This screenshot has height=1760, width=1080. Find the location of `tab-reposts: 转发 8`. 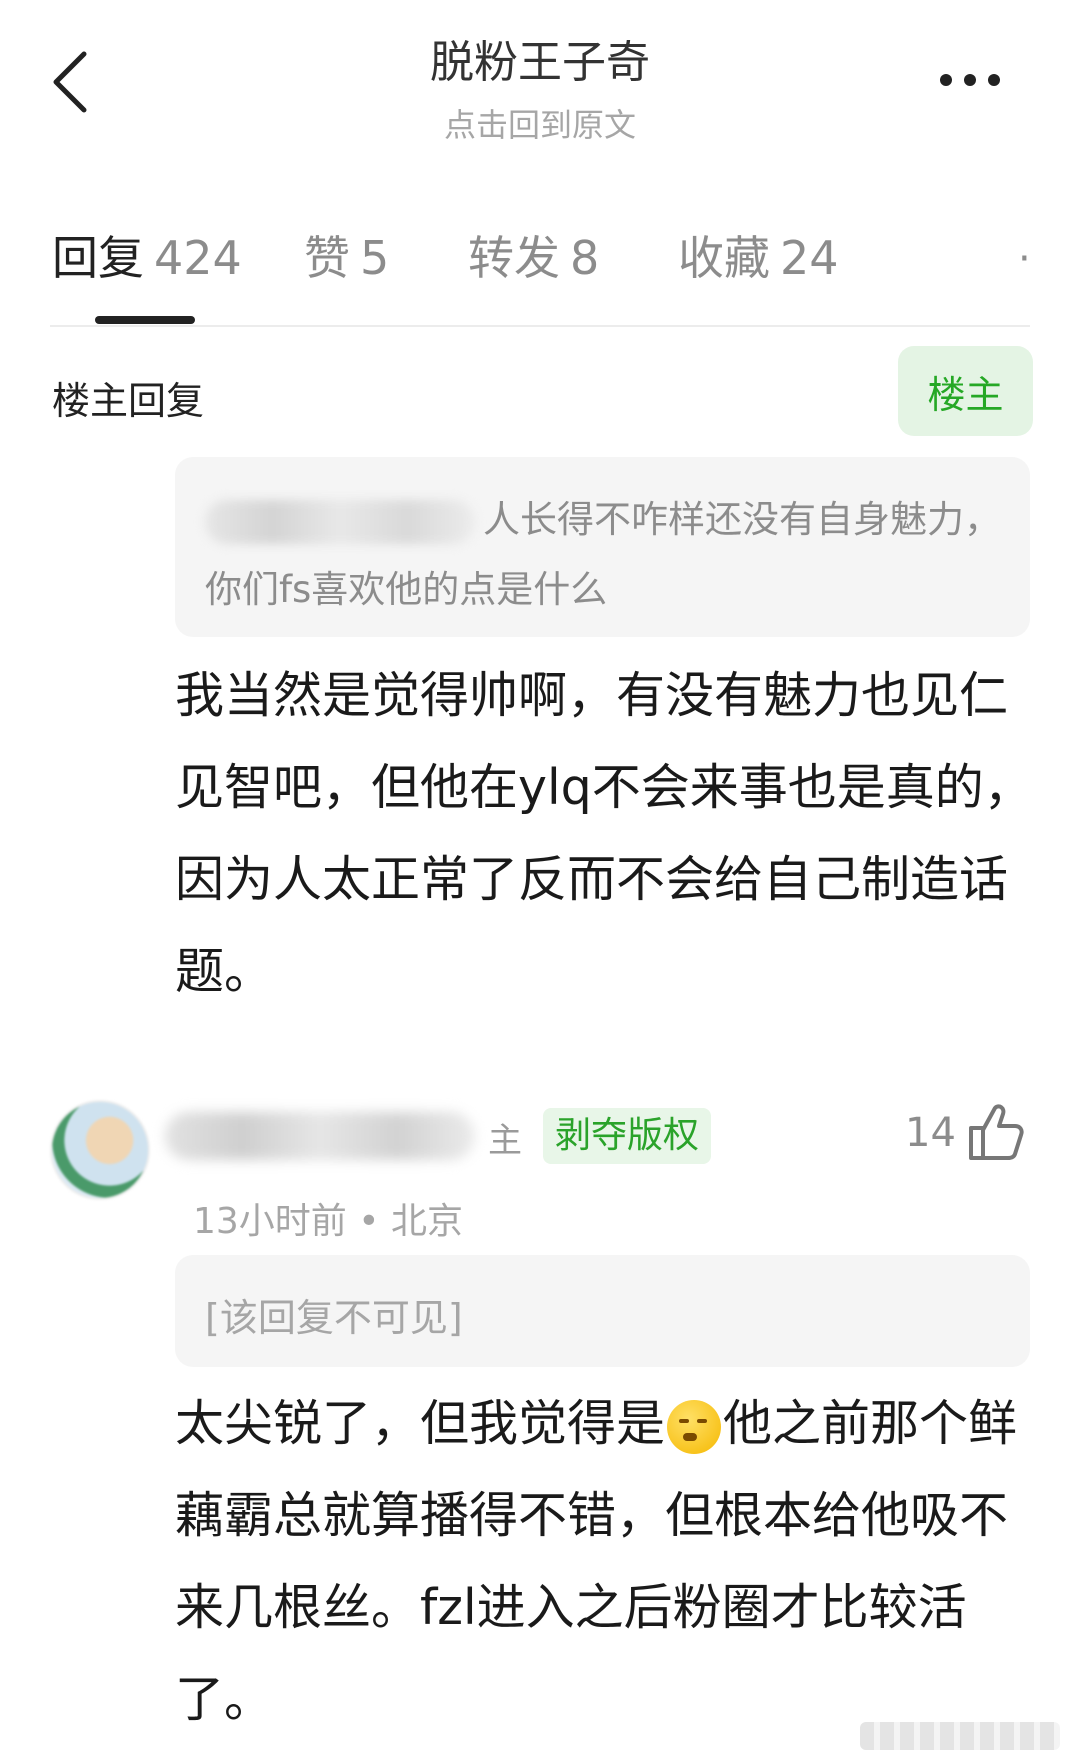

tab-reposts: 转发 8 is located at coordinates (533, 255).